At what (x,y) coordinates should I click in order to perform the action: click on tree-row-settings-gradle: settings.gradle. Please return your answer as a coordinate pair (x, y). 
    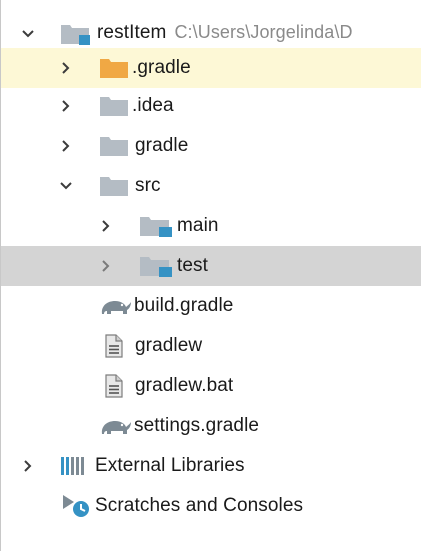
    Looking at the image, I should click on (211, 426).